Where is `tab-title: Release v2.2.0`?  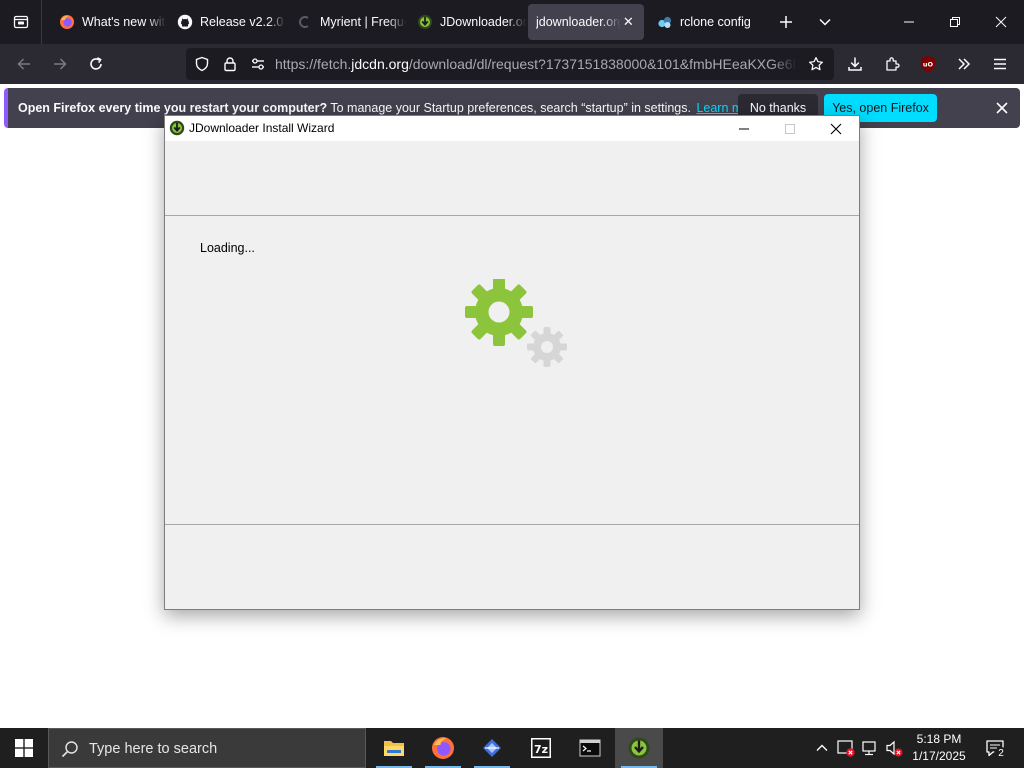 tab-title: Release v2.2.0 is located at coordinates (242, 22).